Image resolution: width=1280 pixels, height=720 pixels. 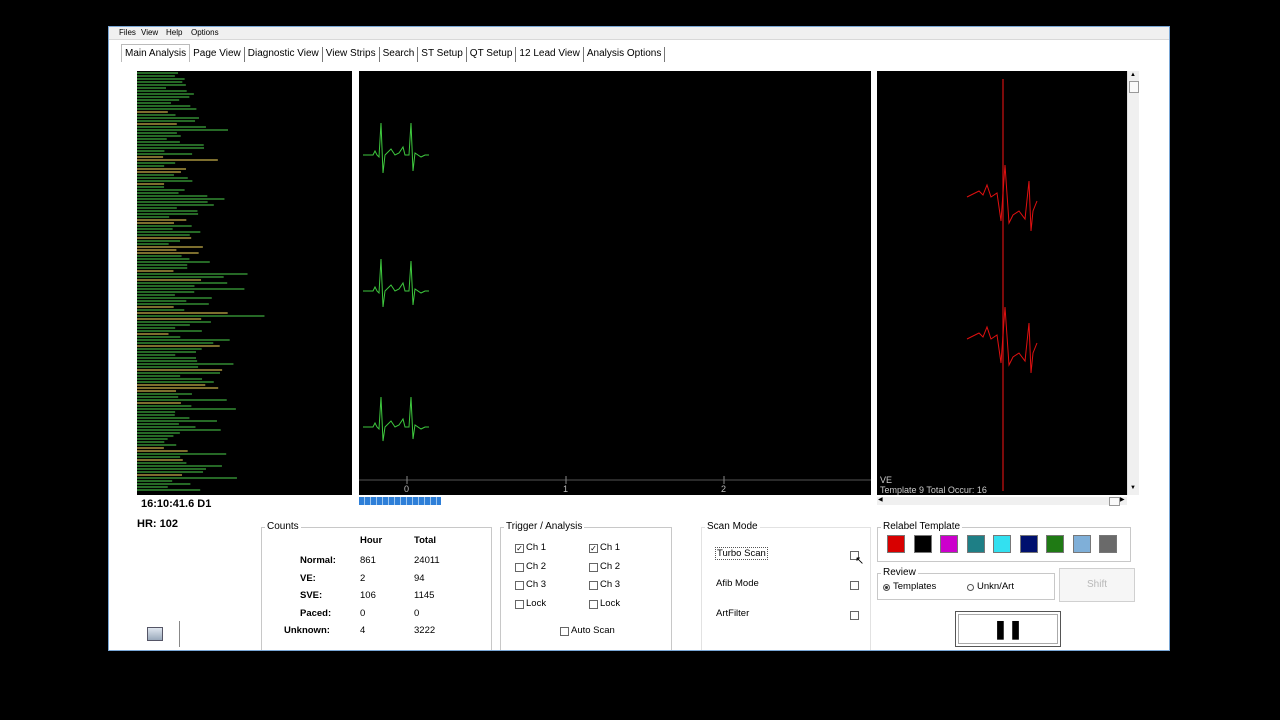 I want to click on shift-button: Shift, so click(x=1097, y=585).